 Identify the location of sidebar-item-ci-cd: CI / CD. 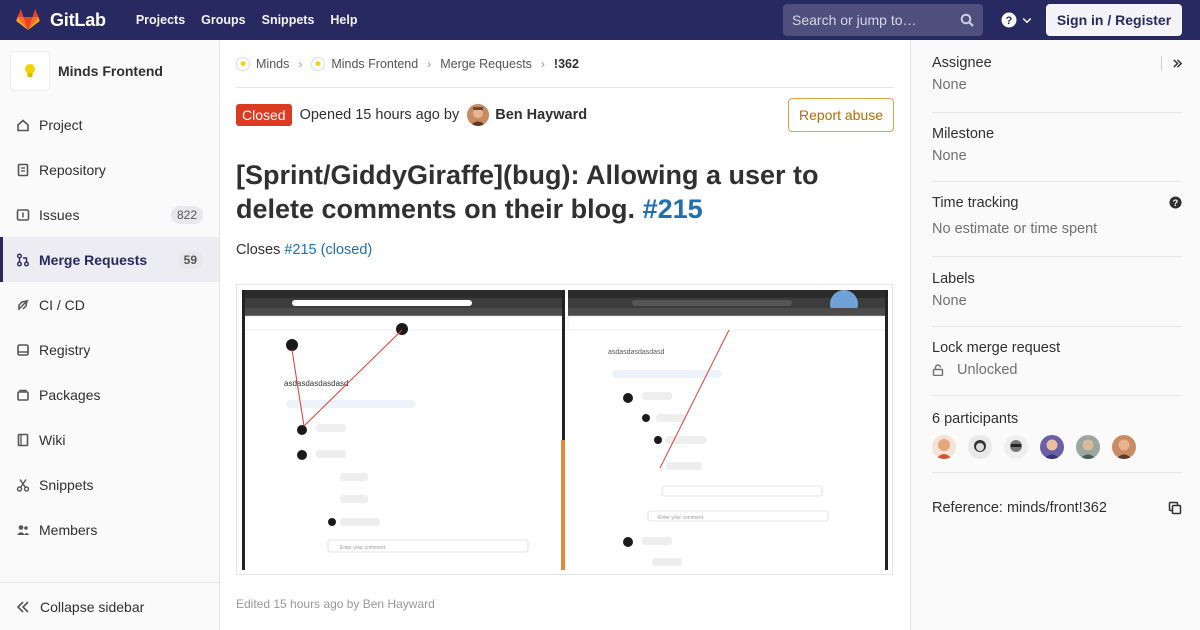
(109, 304).